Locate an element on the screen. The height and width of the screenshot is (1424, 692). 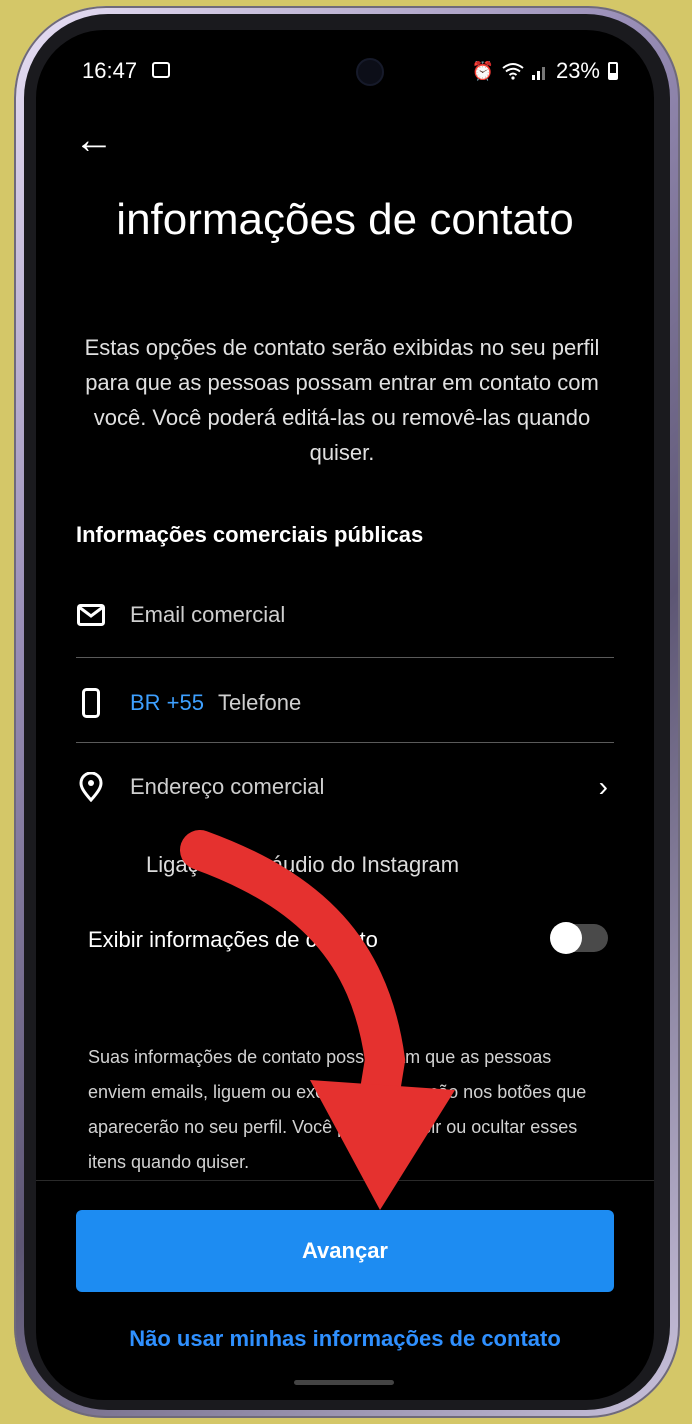
display-contact-label: Exibir informações de contato is located at coordinates (233, 939).